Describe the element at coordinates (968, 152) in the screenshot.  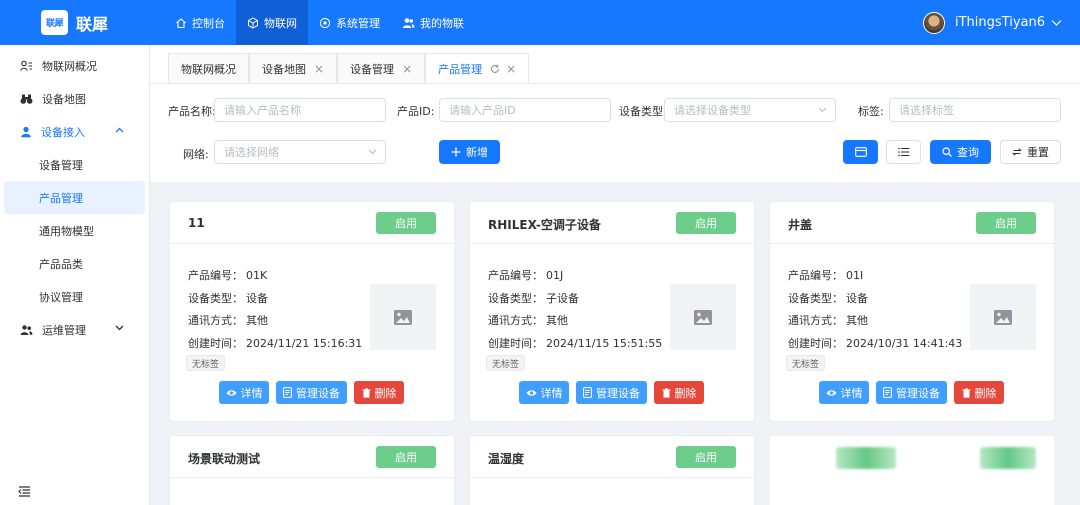
I see `query-button-label: 查询` at that location.